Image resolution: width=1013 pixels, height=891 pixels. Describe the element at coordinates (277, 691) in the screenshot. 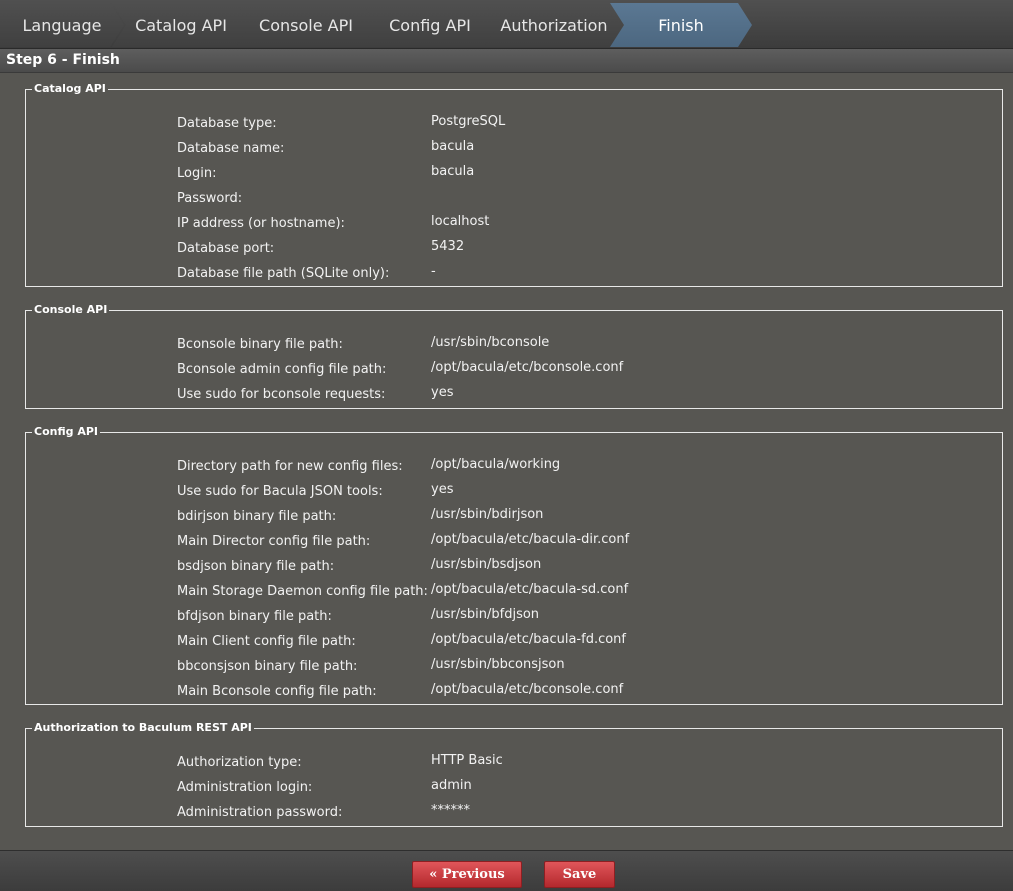

I see `bconsole-main-config-label: Main Bconsole config file path:` at that location.